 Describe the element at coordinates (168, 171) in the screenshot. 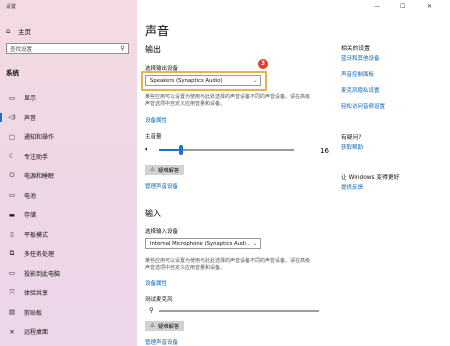

I see `output-troubleshoot-label: 疑难解答` at that location.